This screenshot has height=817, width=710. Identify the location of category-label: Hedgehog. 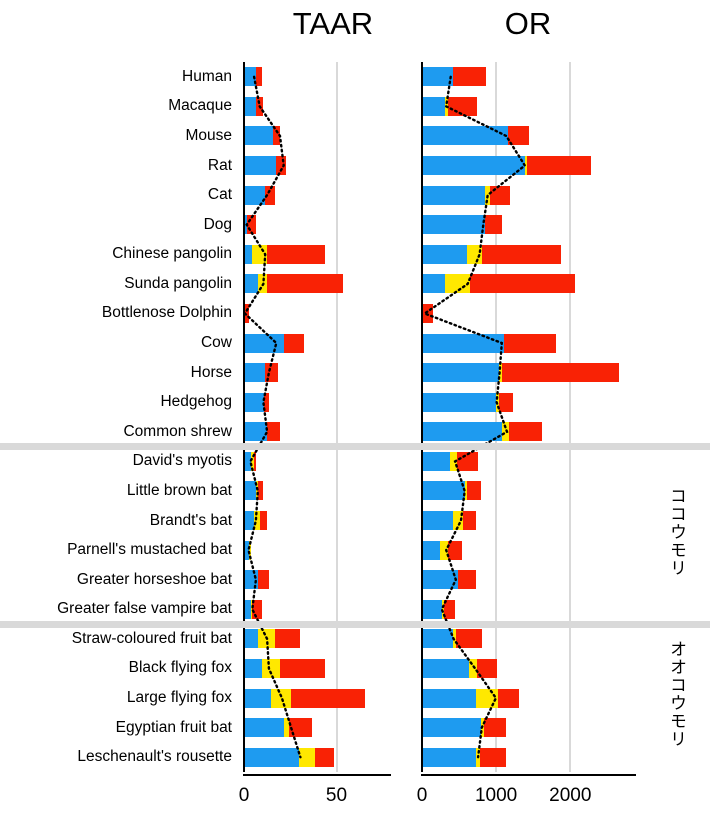
(196, 402).